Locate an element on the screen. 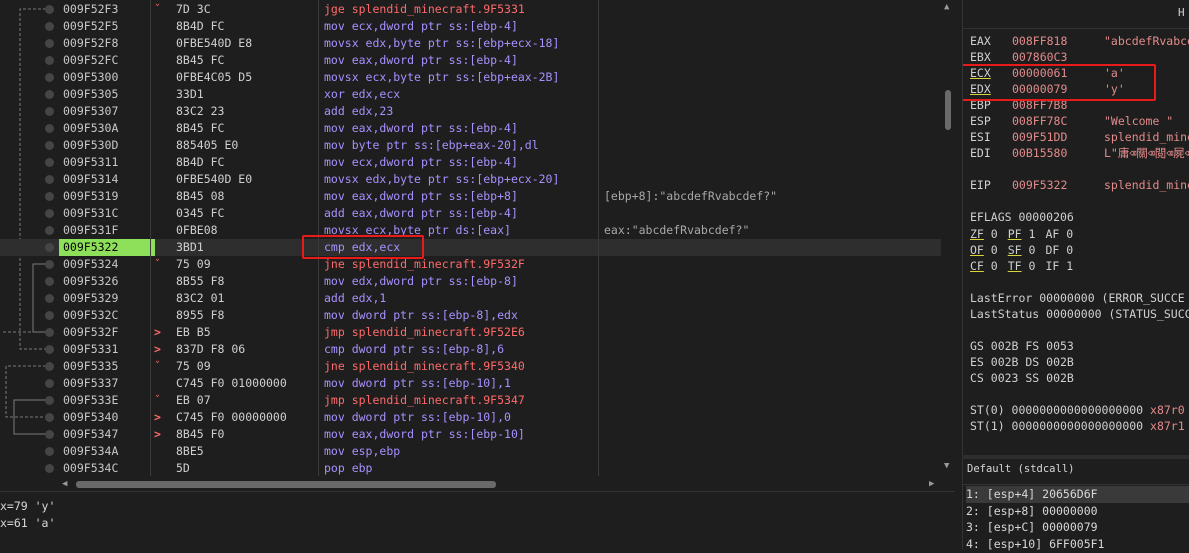 The width and height of the screenshot is (1189, 553). register-value: 00B15580 is located at coordinates (1058, 153).